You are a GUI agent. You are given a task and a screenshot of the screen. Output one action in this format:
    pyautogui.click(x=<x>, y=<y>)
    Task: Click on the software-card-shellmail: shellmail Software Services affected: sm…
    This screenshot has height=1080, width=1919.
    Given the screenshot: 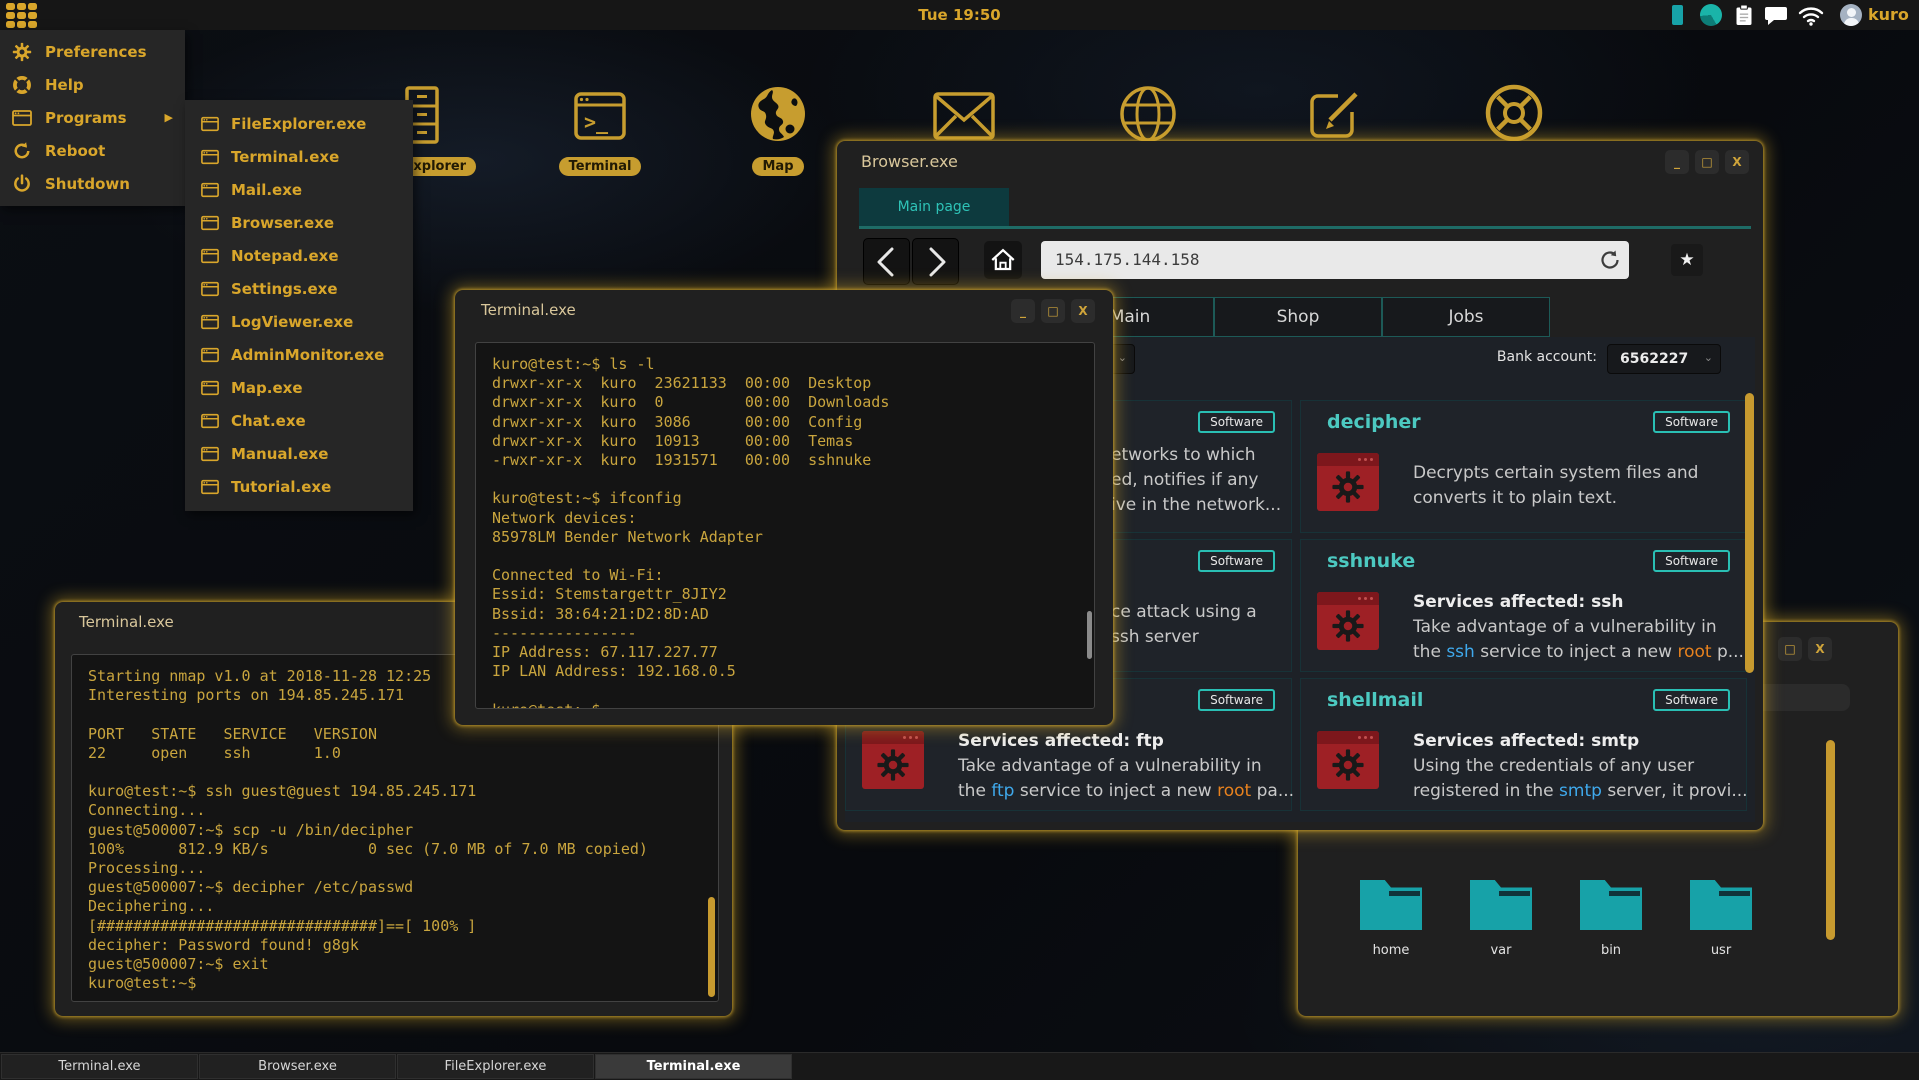 What is the action you would take?
    pyautogui.click(x=1523, y=744)
    